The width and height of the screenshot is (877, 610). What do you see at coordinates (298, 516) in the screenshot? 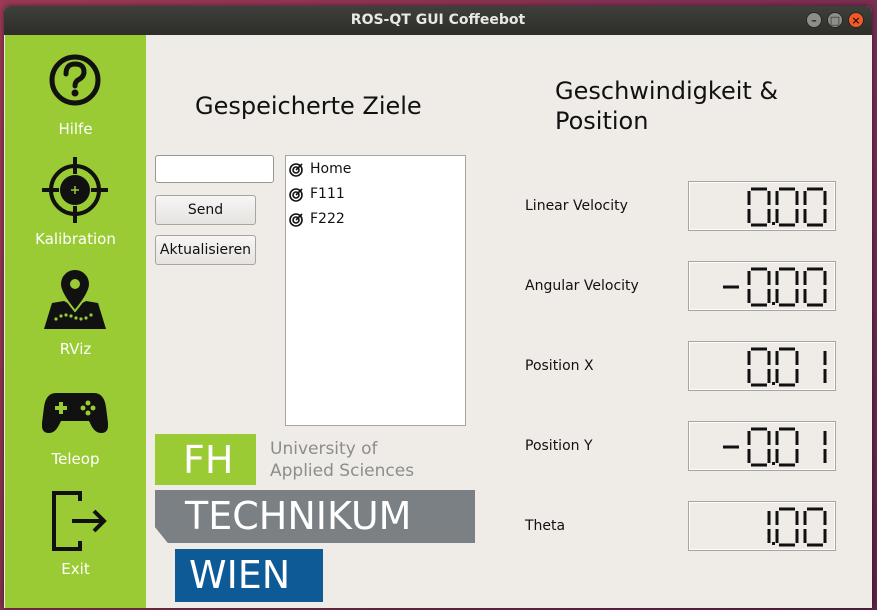
I see `logo-technikum-text: TECHNIKUM` at bounding box center [298, 516].